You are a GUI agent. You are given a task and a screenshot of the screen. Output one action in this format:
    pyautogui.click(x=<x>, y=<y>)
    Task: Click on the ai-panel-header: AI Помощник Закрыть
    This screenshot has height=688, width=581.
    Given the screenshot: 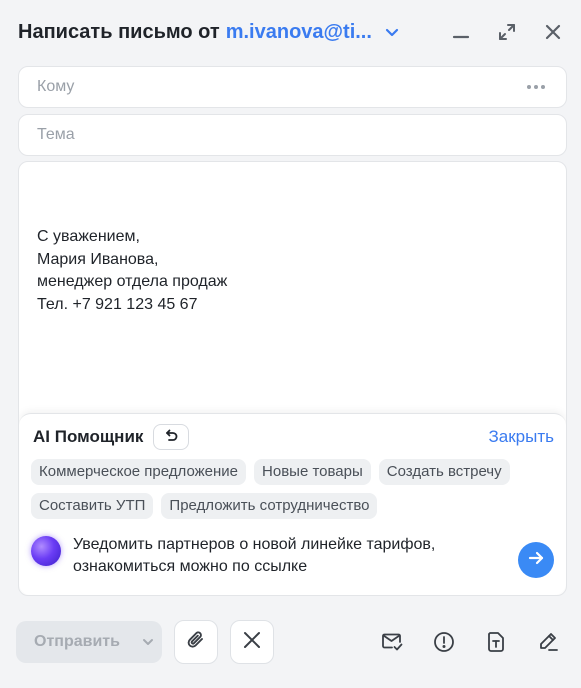 What is the action you would take?
    pyautogui.click(x=293, y=437)
    